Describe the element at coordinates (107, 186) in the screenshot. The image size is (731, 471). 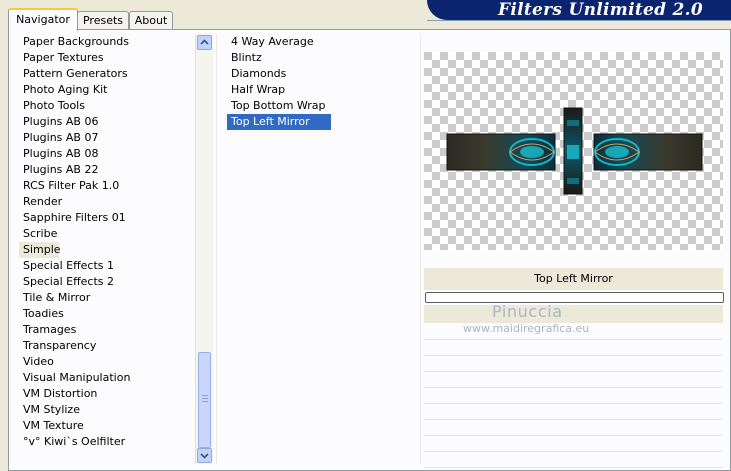
I see `category-item: RCS Filter Pak 1.0` at that location.